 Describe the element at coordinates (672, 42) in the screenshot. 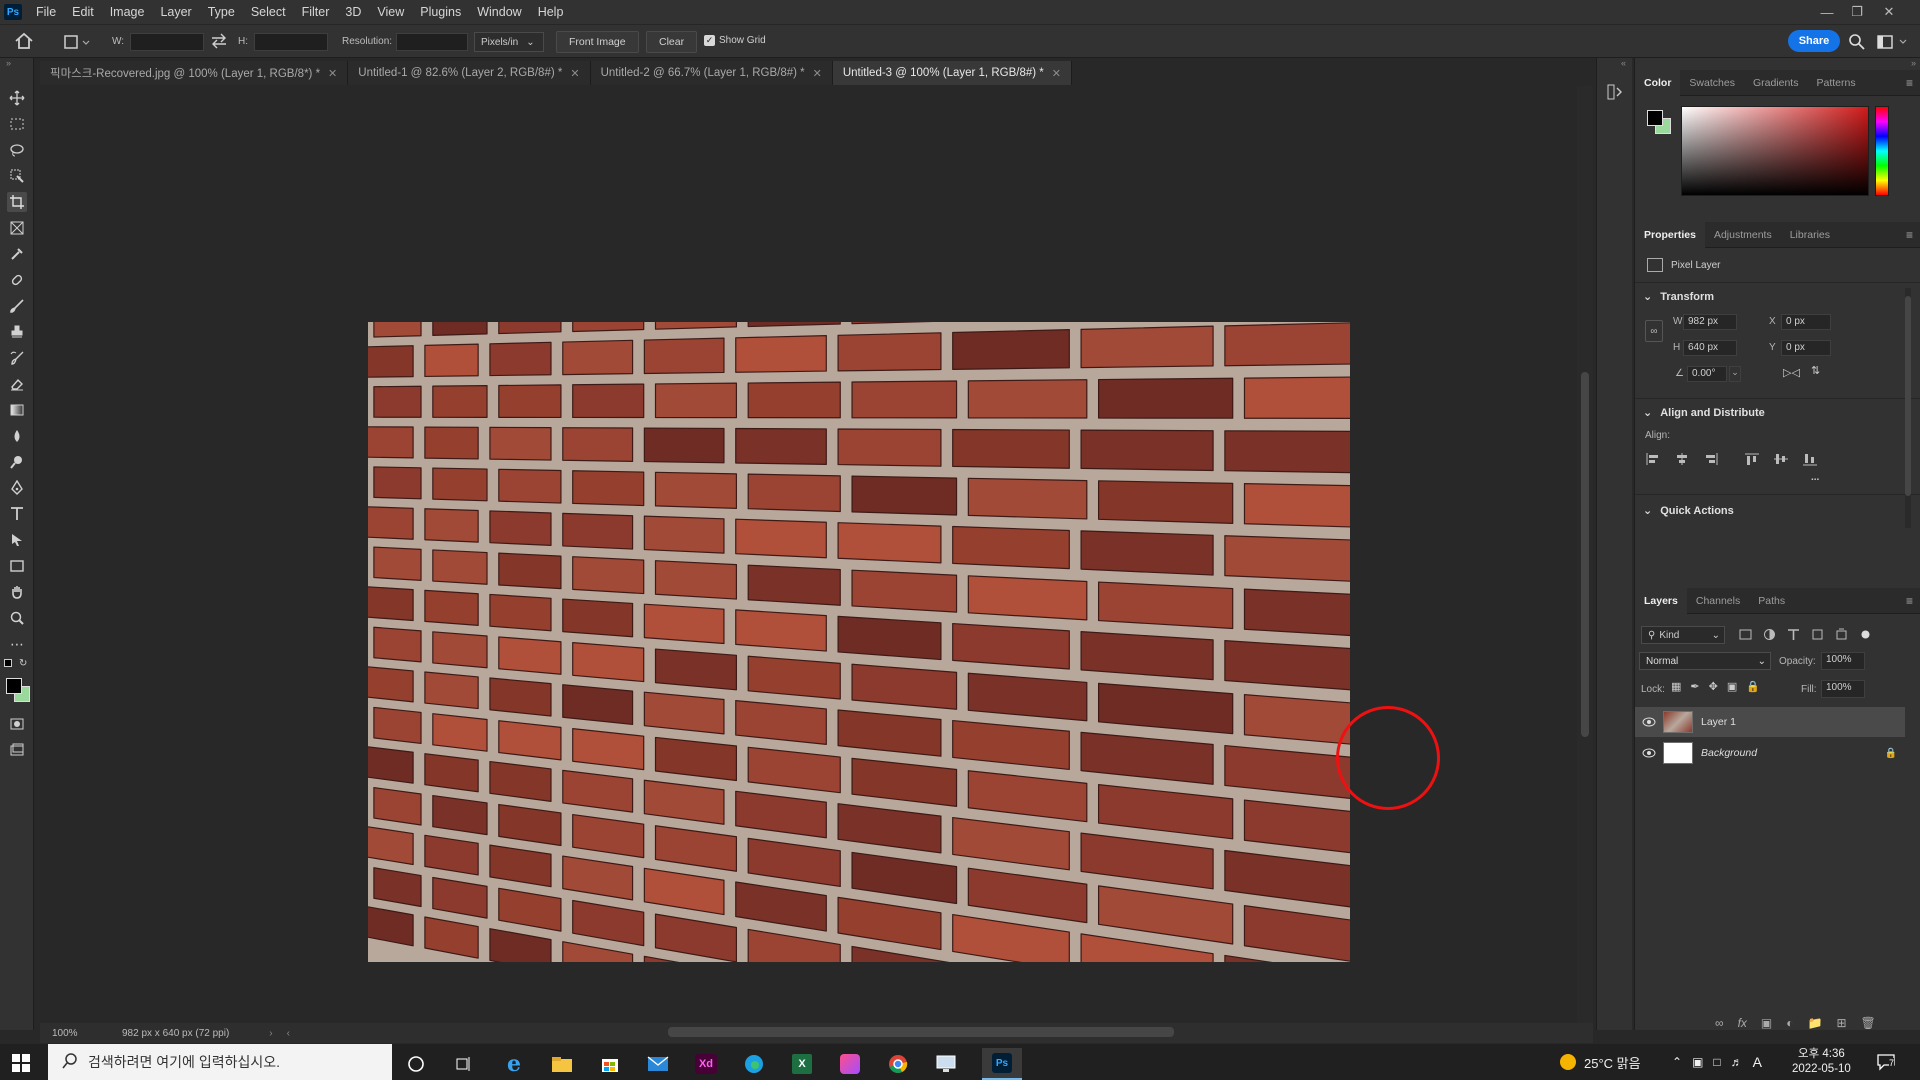

I see `clear-button: Clear` at that location.